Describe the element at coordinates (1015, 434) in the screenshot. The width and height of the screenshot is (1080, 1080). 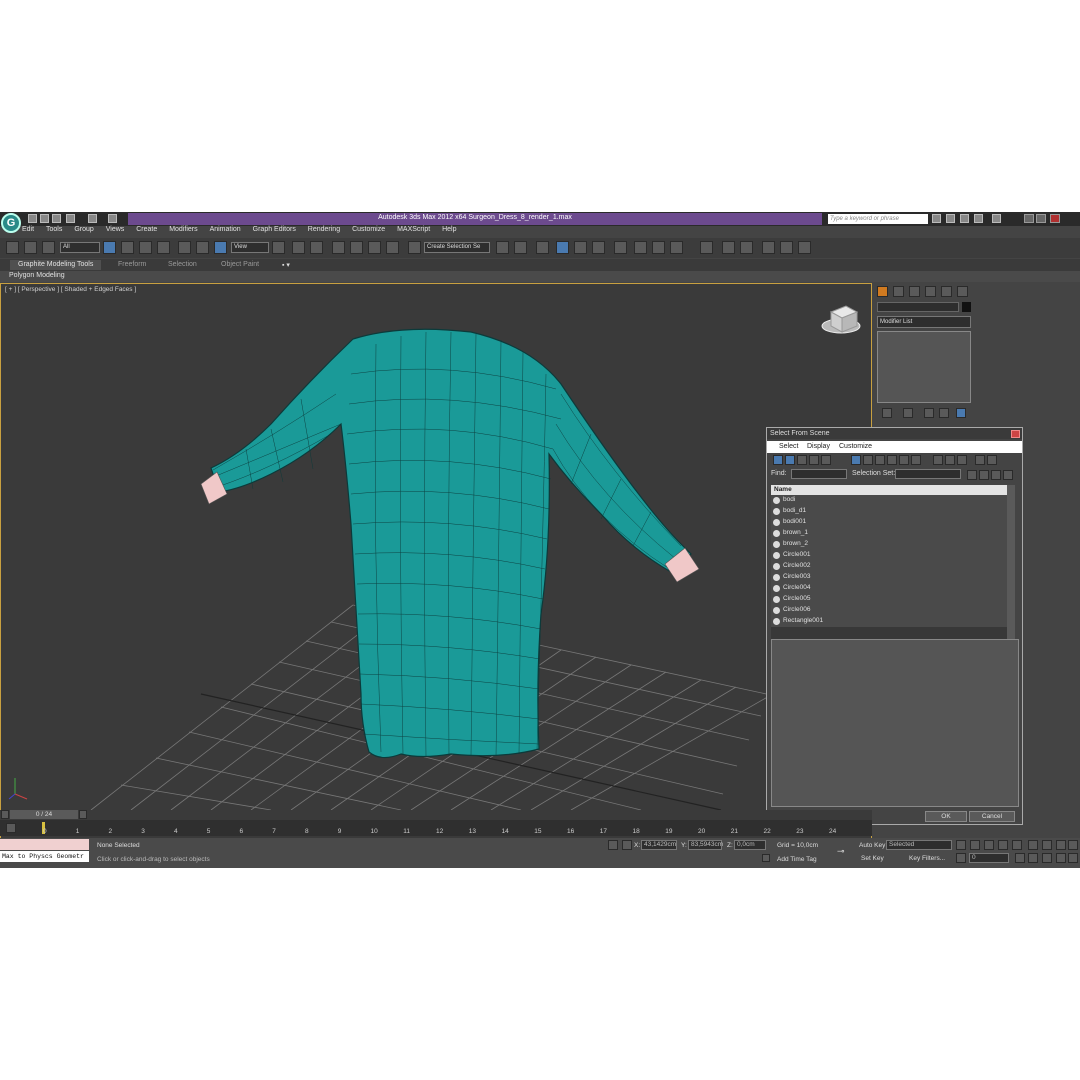
I see `dialog-close-button` at that location.